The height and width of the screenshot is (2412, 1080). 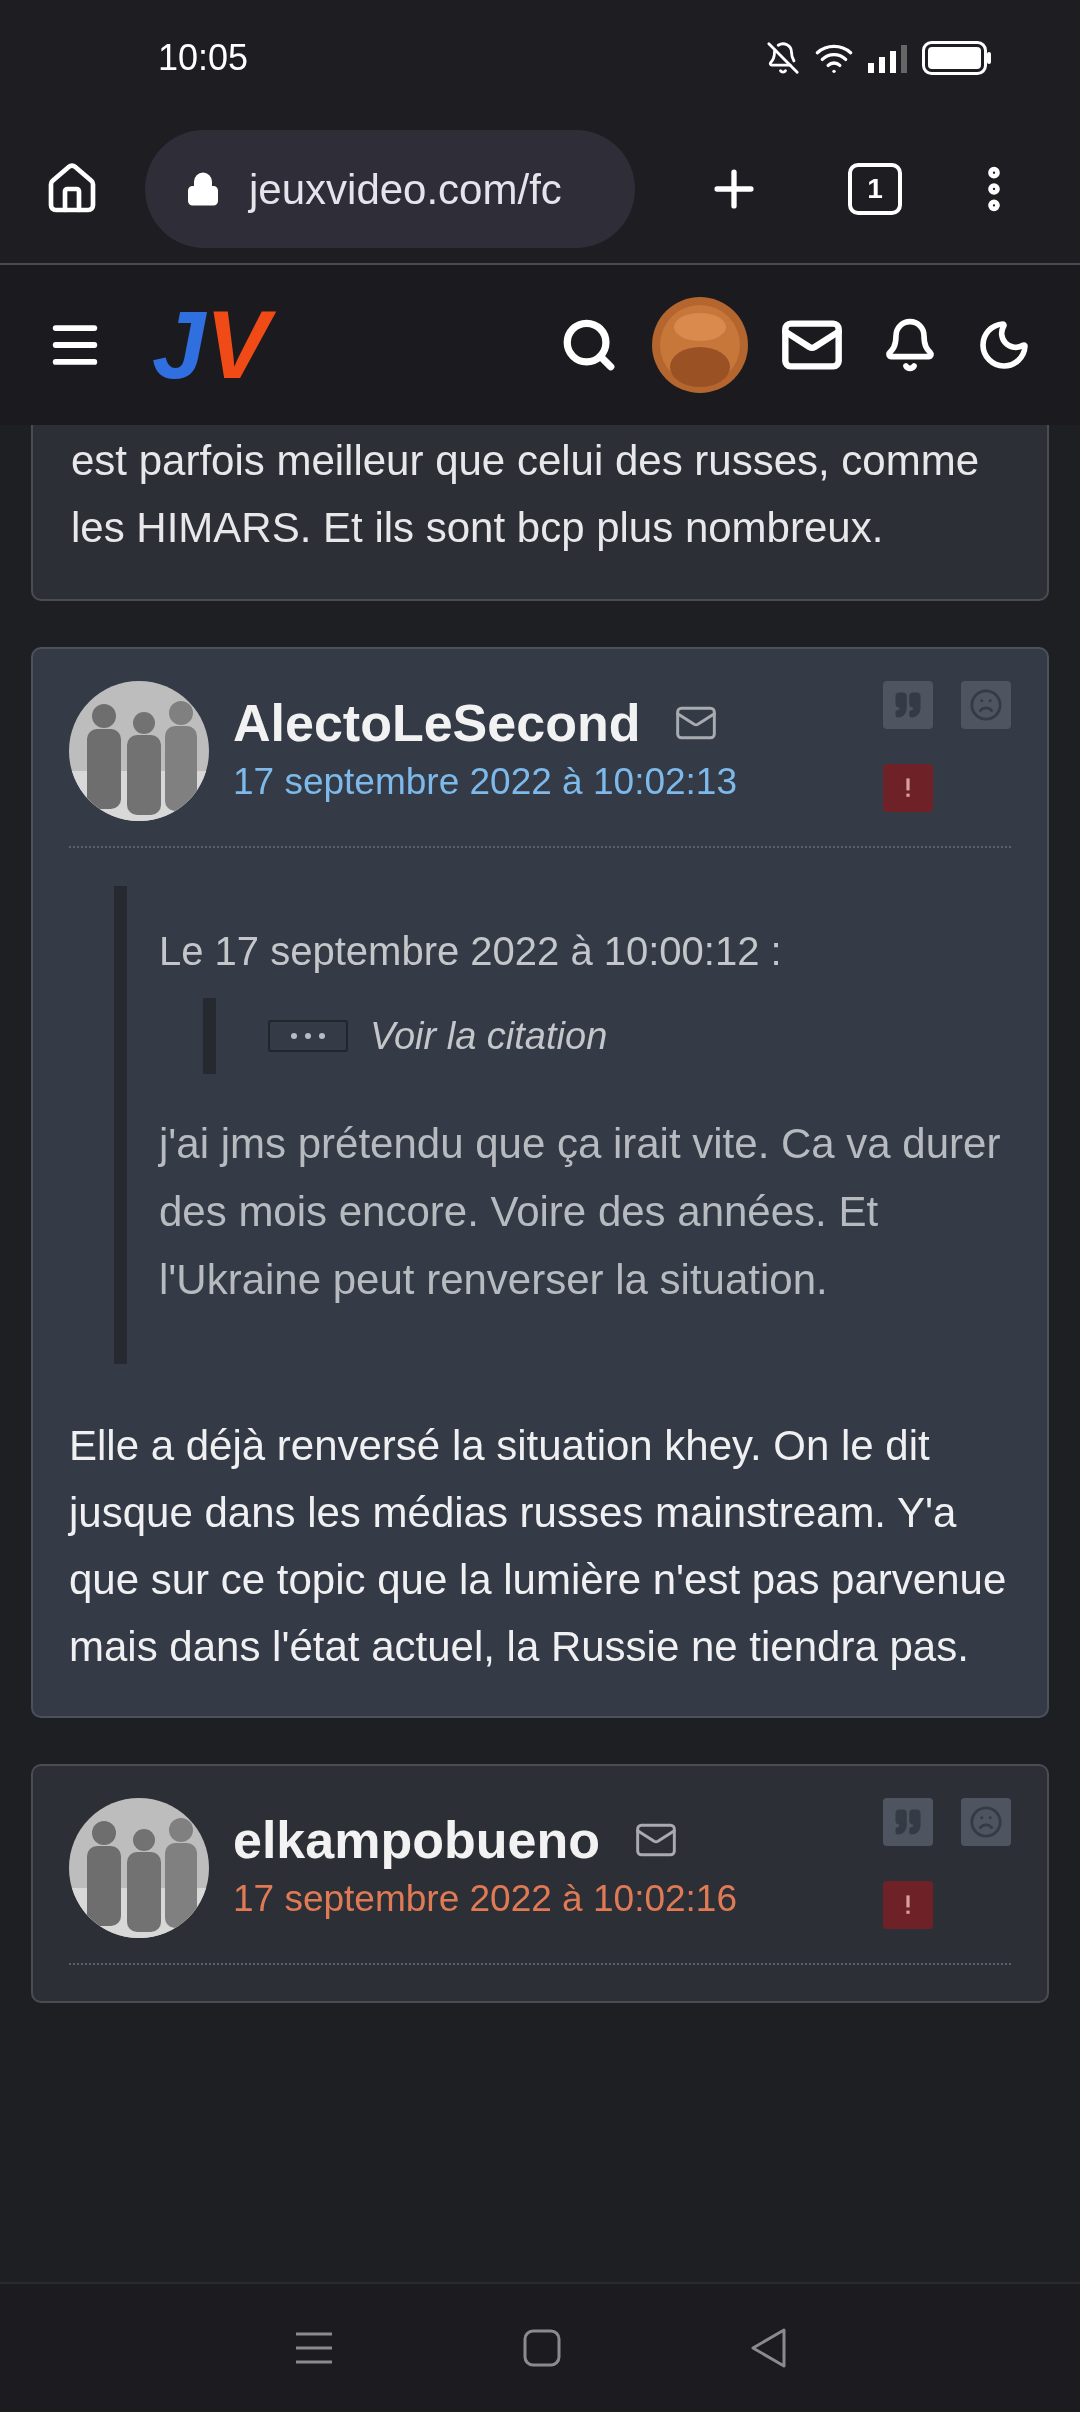 I want to click on post-date: 17 septembre 2022 à 10:02:13, so click(x=558, y=782).